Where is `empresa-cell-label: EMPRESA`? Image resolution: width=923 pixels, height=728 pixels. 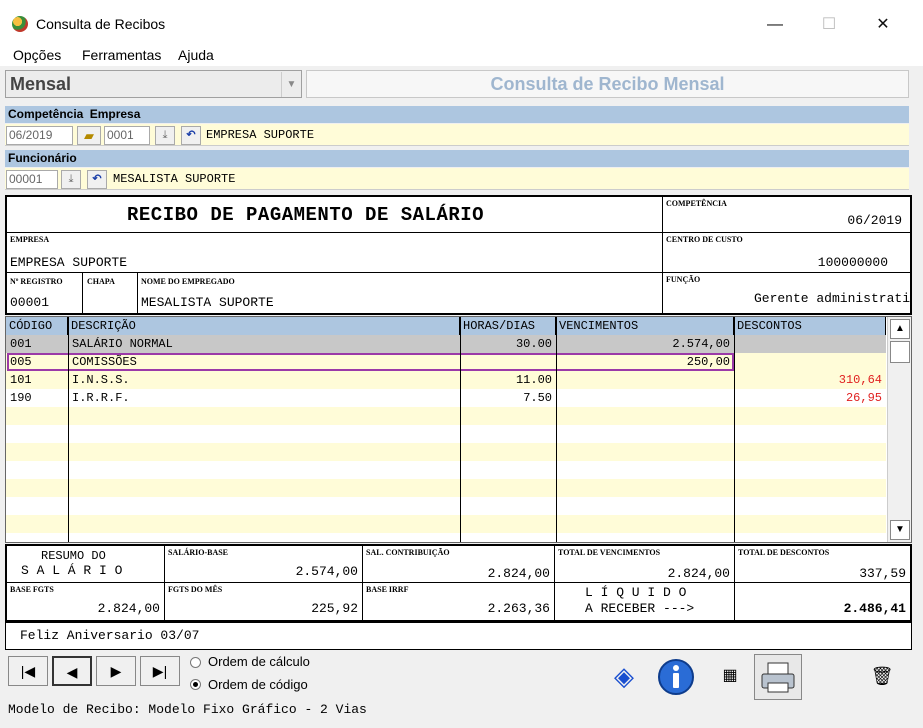
empresa-cell-label: EMPRESA is located at coordinates (30, 239).